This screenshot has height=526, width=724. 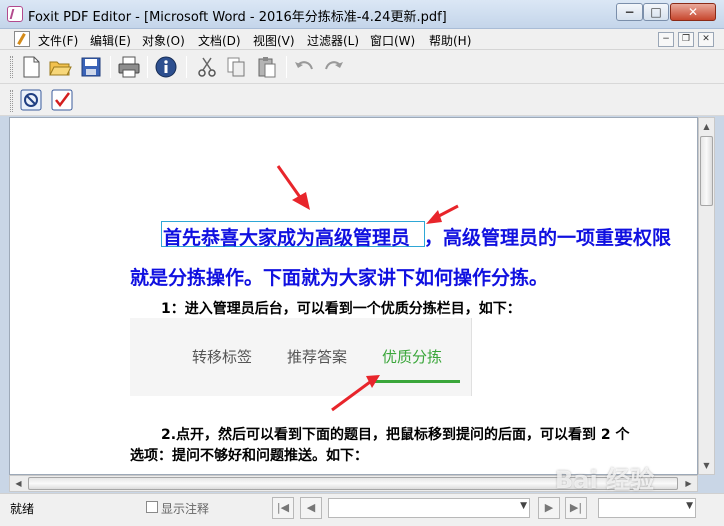 What do you see at coordinates (688, 483) in the screenshot?
I see `scroll-right-icon: ▶` at bounding box center [688, 483].